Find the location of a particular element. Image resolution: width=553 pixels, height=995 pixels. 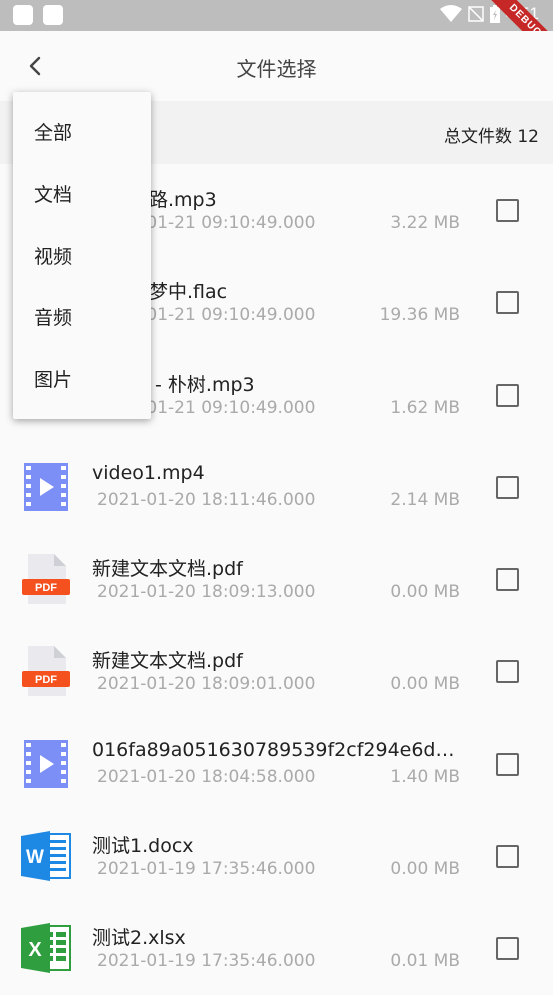

file-size: 1.62 MB is located at coordinates (425, 407).